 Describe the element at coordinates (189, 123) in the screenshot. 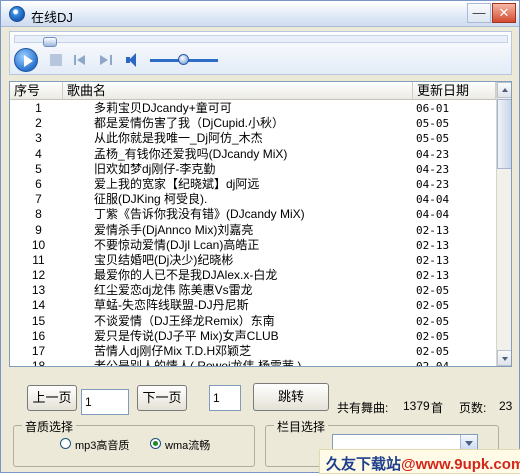

I see `song-name: 都是爱情伤害了我（DjCupid.小秋）` at that location.